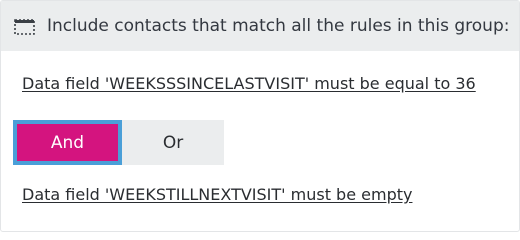 This screenshot has height=240, width=520. I want to click on or-button: Or, so click(173, 142).